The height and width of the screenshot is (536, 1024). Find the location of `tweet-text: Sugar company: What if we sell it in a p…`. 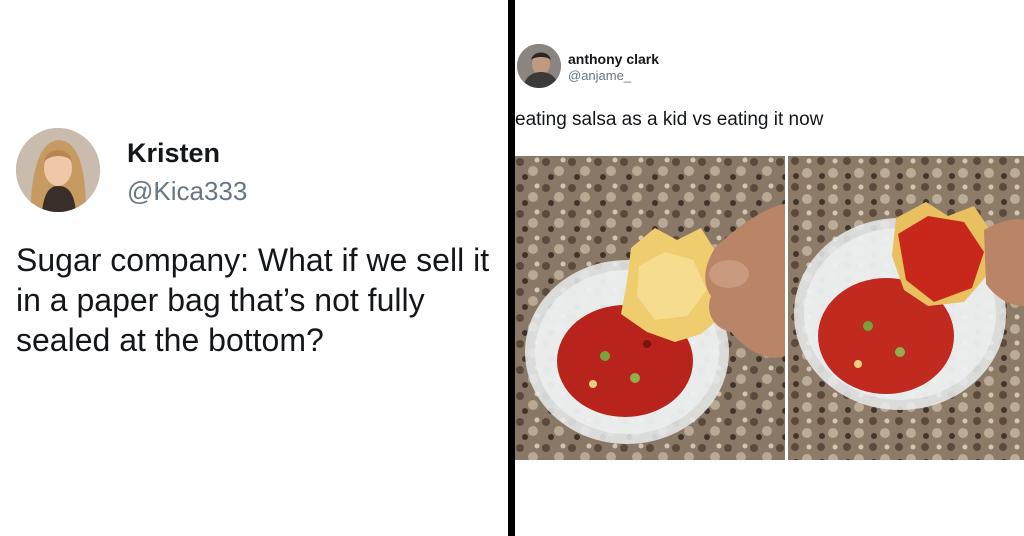

tweet-text: Sugar company: What if we sell it in a p… is located at coordinates (253, 300).